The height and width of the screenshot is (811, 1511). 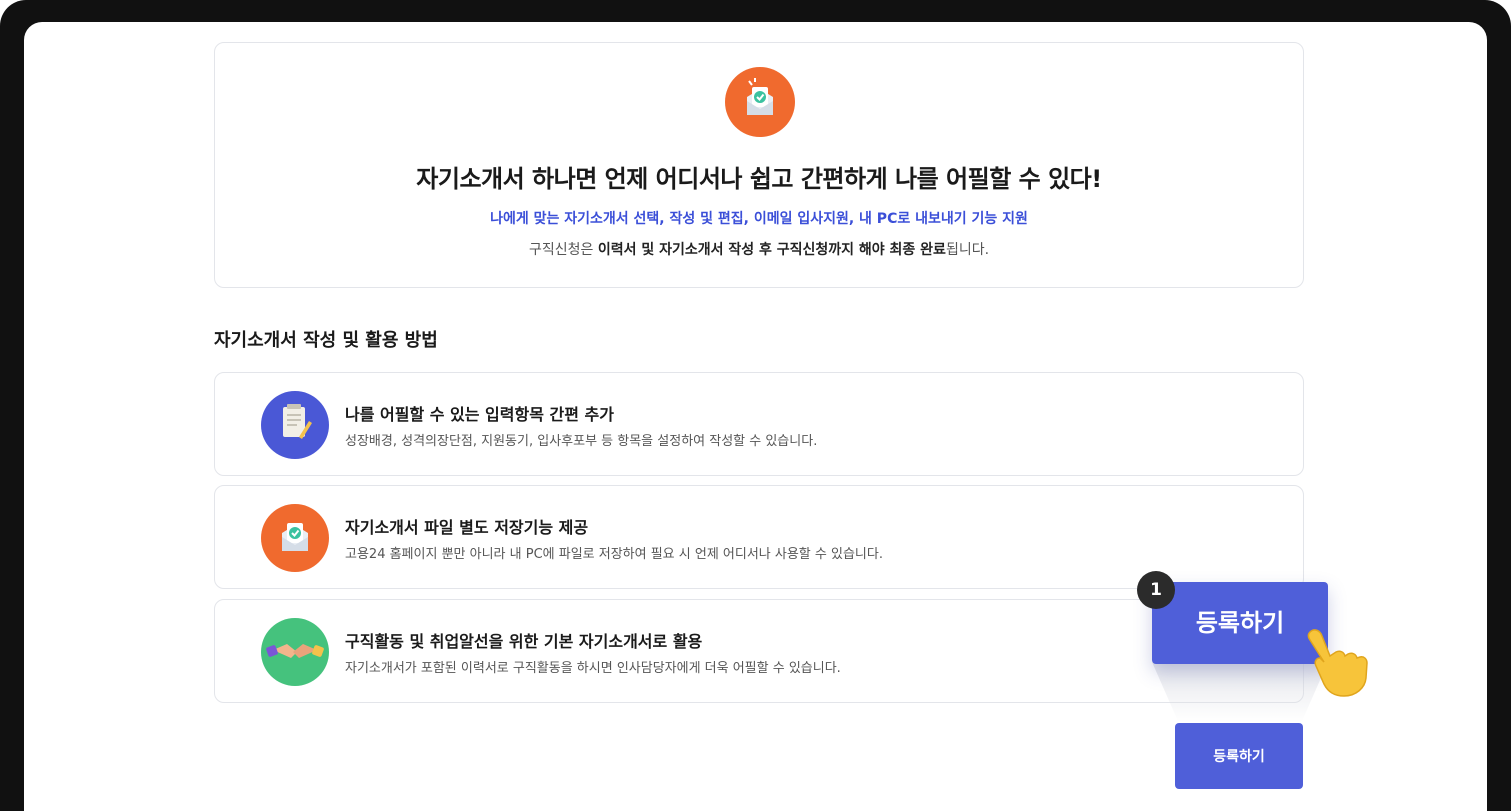 What do you see at coordinates (524, 641) in the screenshot?
I see `item-title: 구직활동 및 취업알선을 위한 기본 자기소개서로 활용` at bounding box center [524, 641].